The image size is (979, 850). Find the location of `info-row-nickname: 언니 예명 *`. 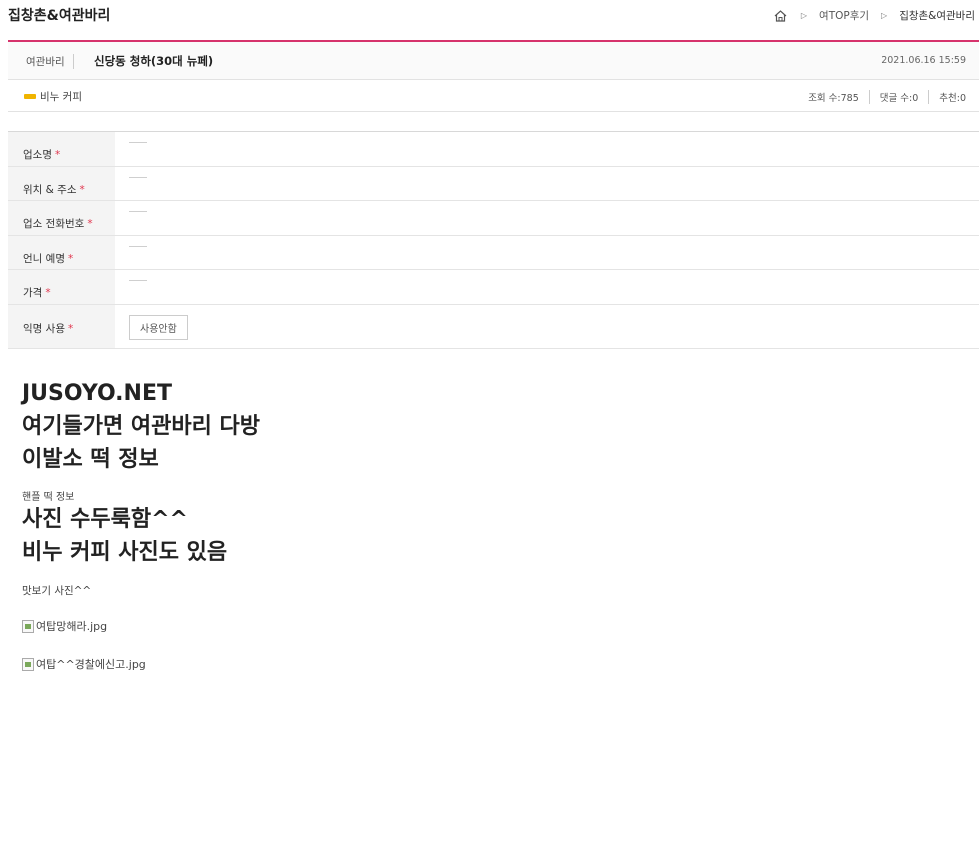

info-row-nickname: 언니 예명 * is located at coordinates (493, 252).